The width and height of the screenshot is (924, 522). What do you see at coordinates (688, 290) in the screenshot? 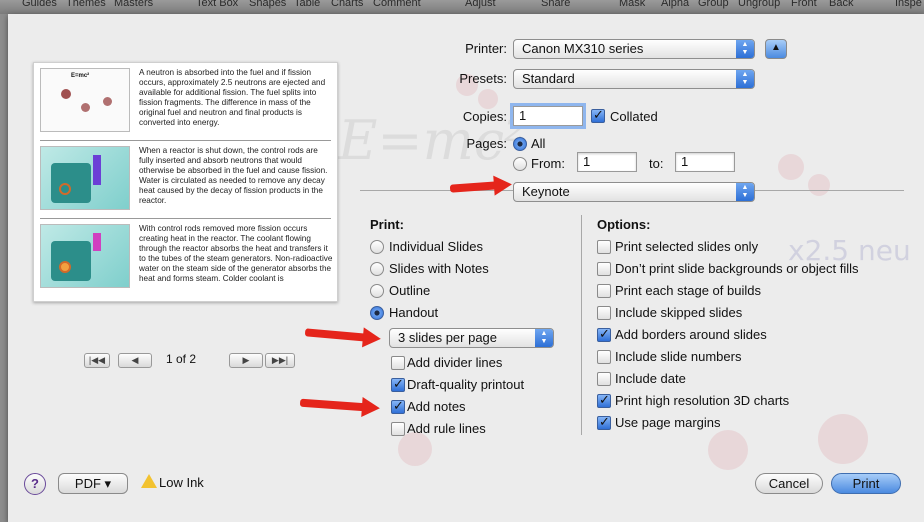
I see `each-stage-builds-label: Print each stage of builds` at bounding box center [688, 290].